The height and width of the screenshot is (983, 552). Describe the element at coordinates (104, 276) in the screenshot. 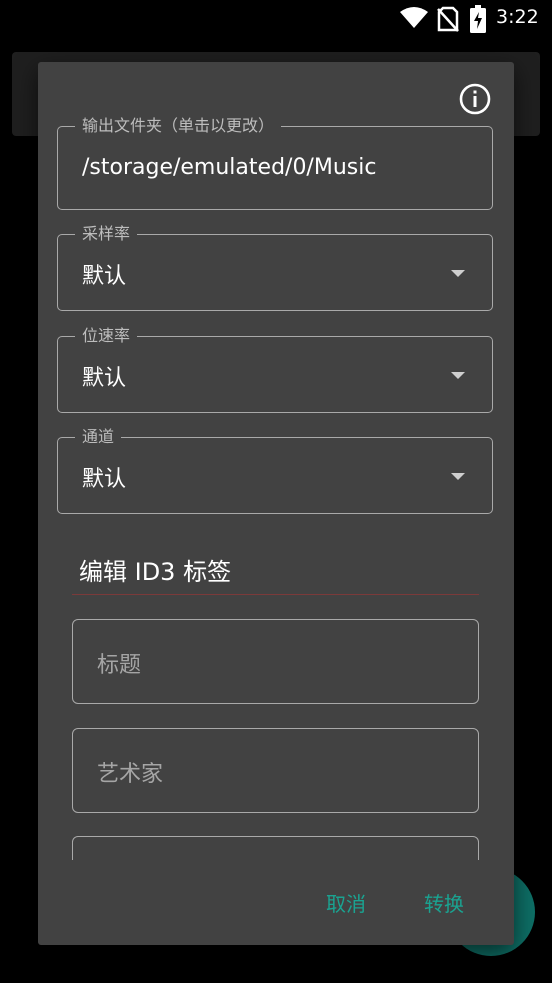

I see `sample-rate-value: 默认` at that location.